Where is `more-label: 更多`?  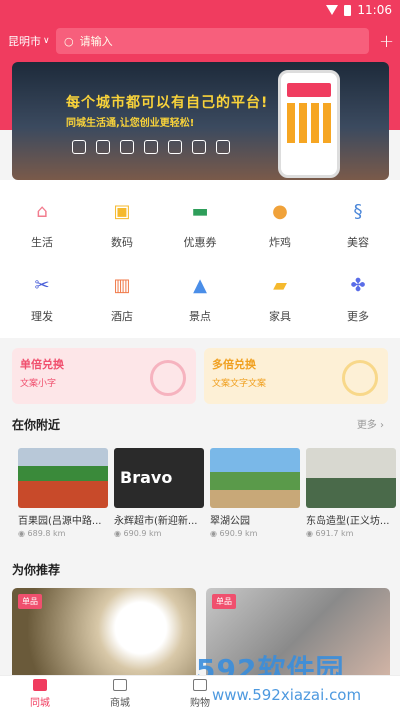
more-label: 更多 is located at coordinates (366, 425).